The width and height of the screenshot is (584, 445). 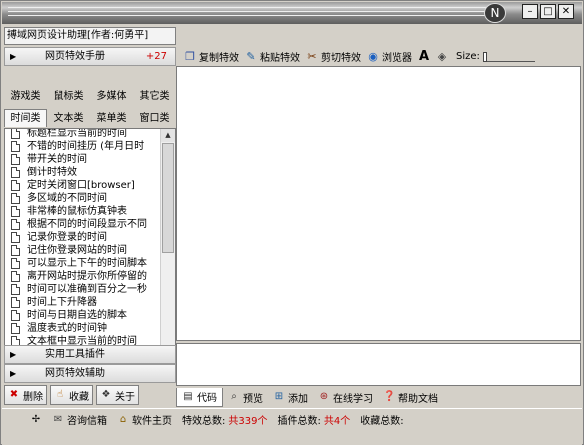 I want to click on paste-label: 粘贴特效, so click(x=280, y=58).